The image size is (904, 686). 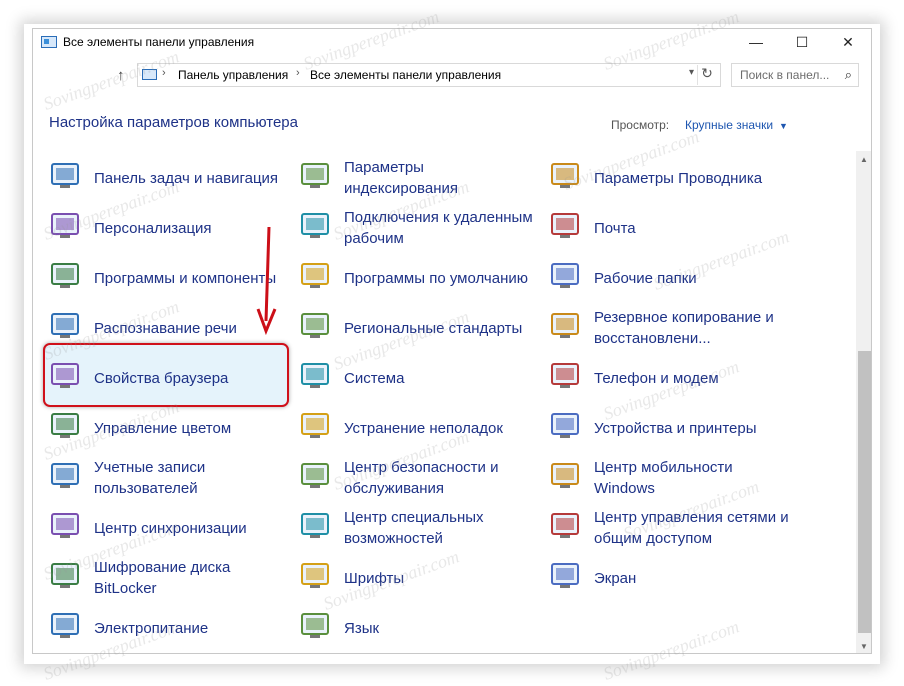 I want to click on control-panel-item-label: Центр специальных возможностей, so click(x=414, y=528).